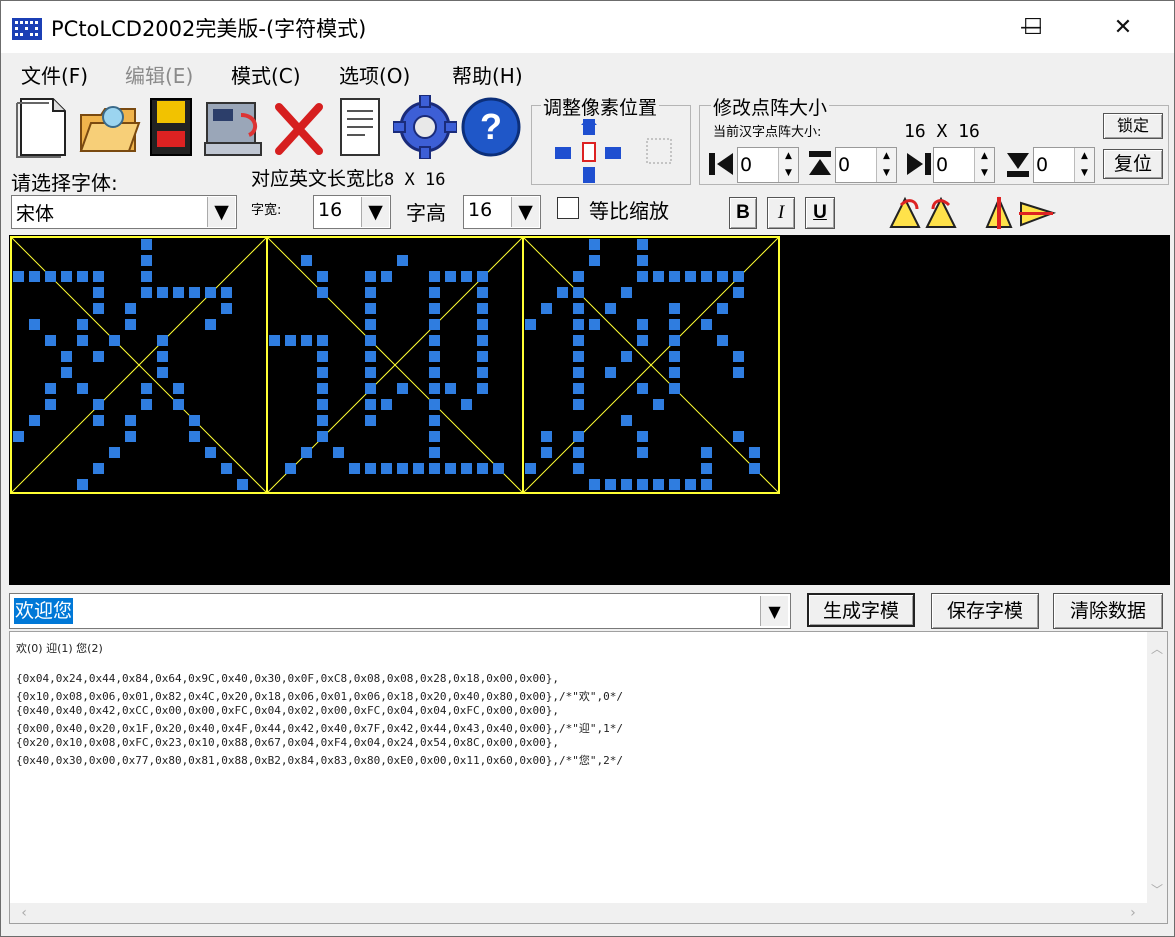  Describe the element at coordinates (266, 74) in the screenshot. I see `menu-mode: 模式(C)` at that location.